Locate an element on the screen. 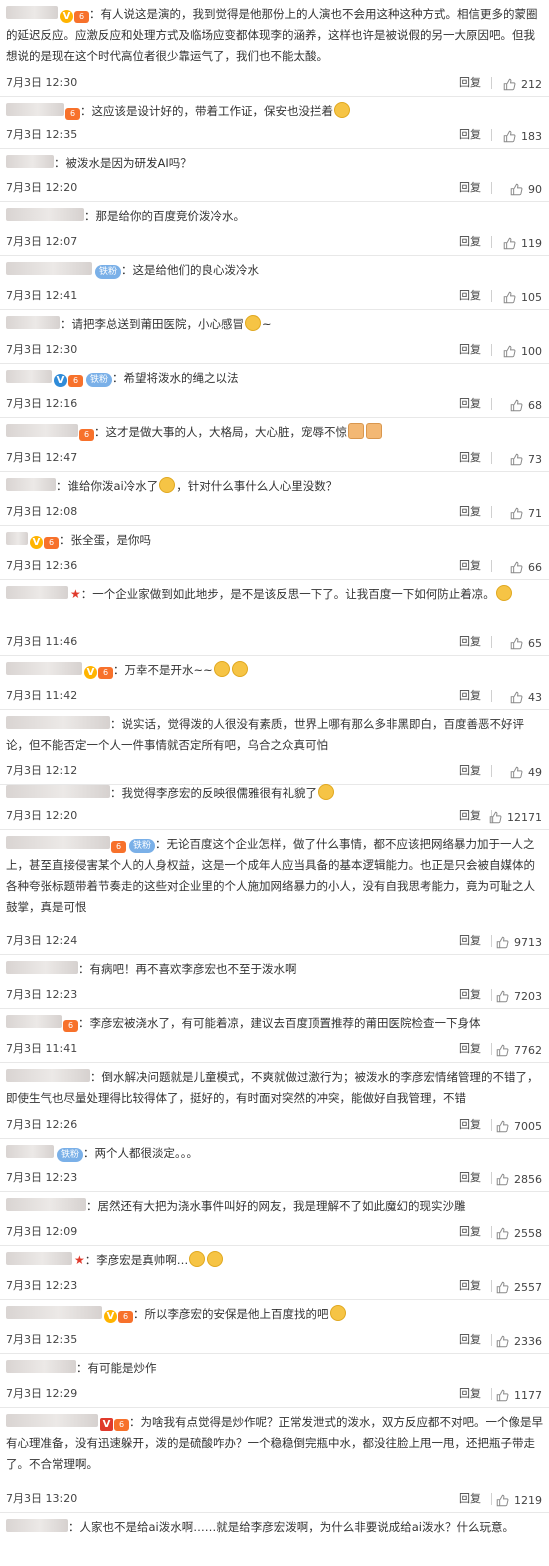 Image resolution: width=549 pixels, height=1566 pixels. like-button: 66 is located at coordinates (526, 567).